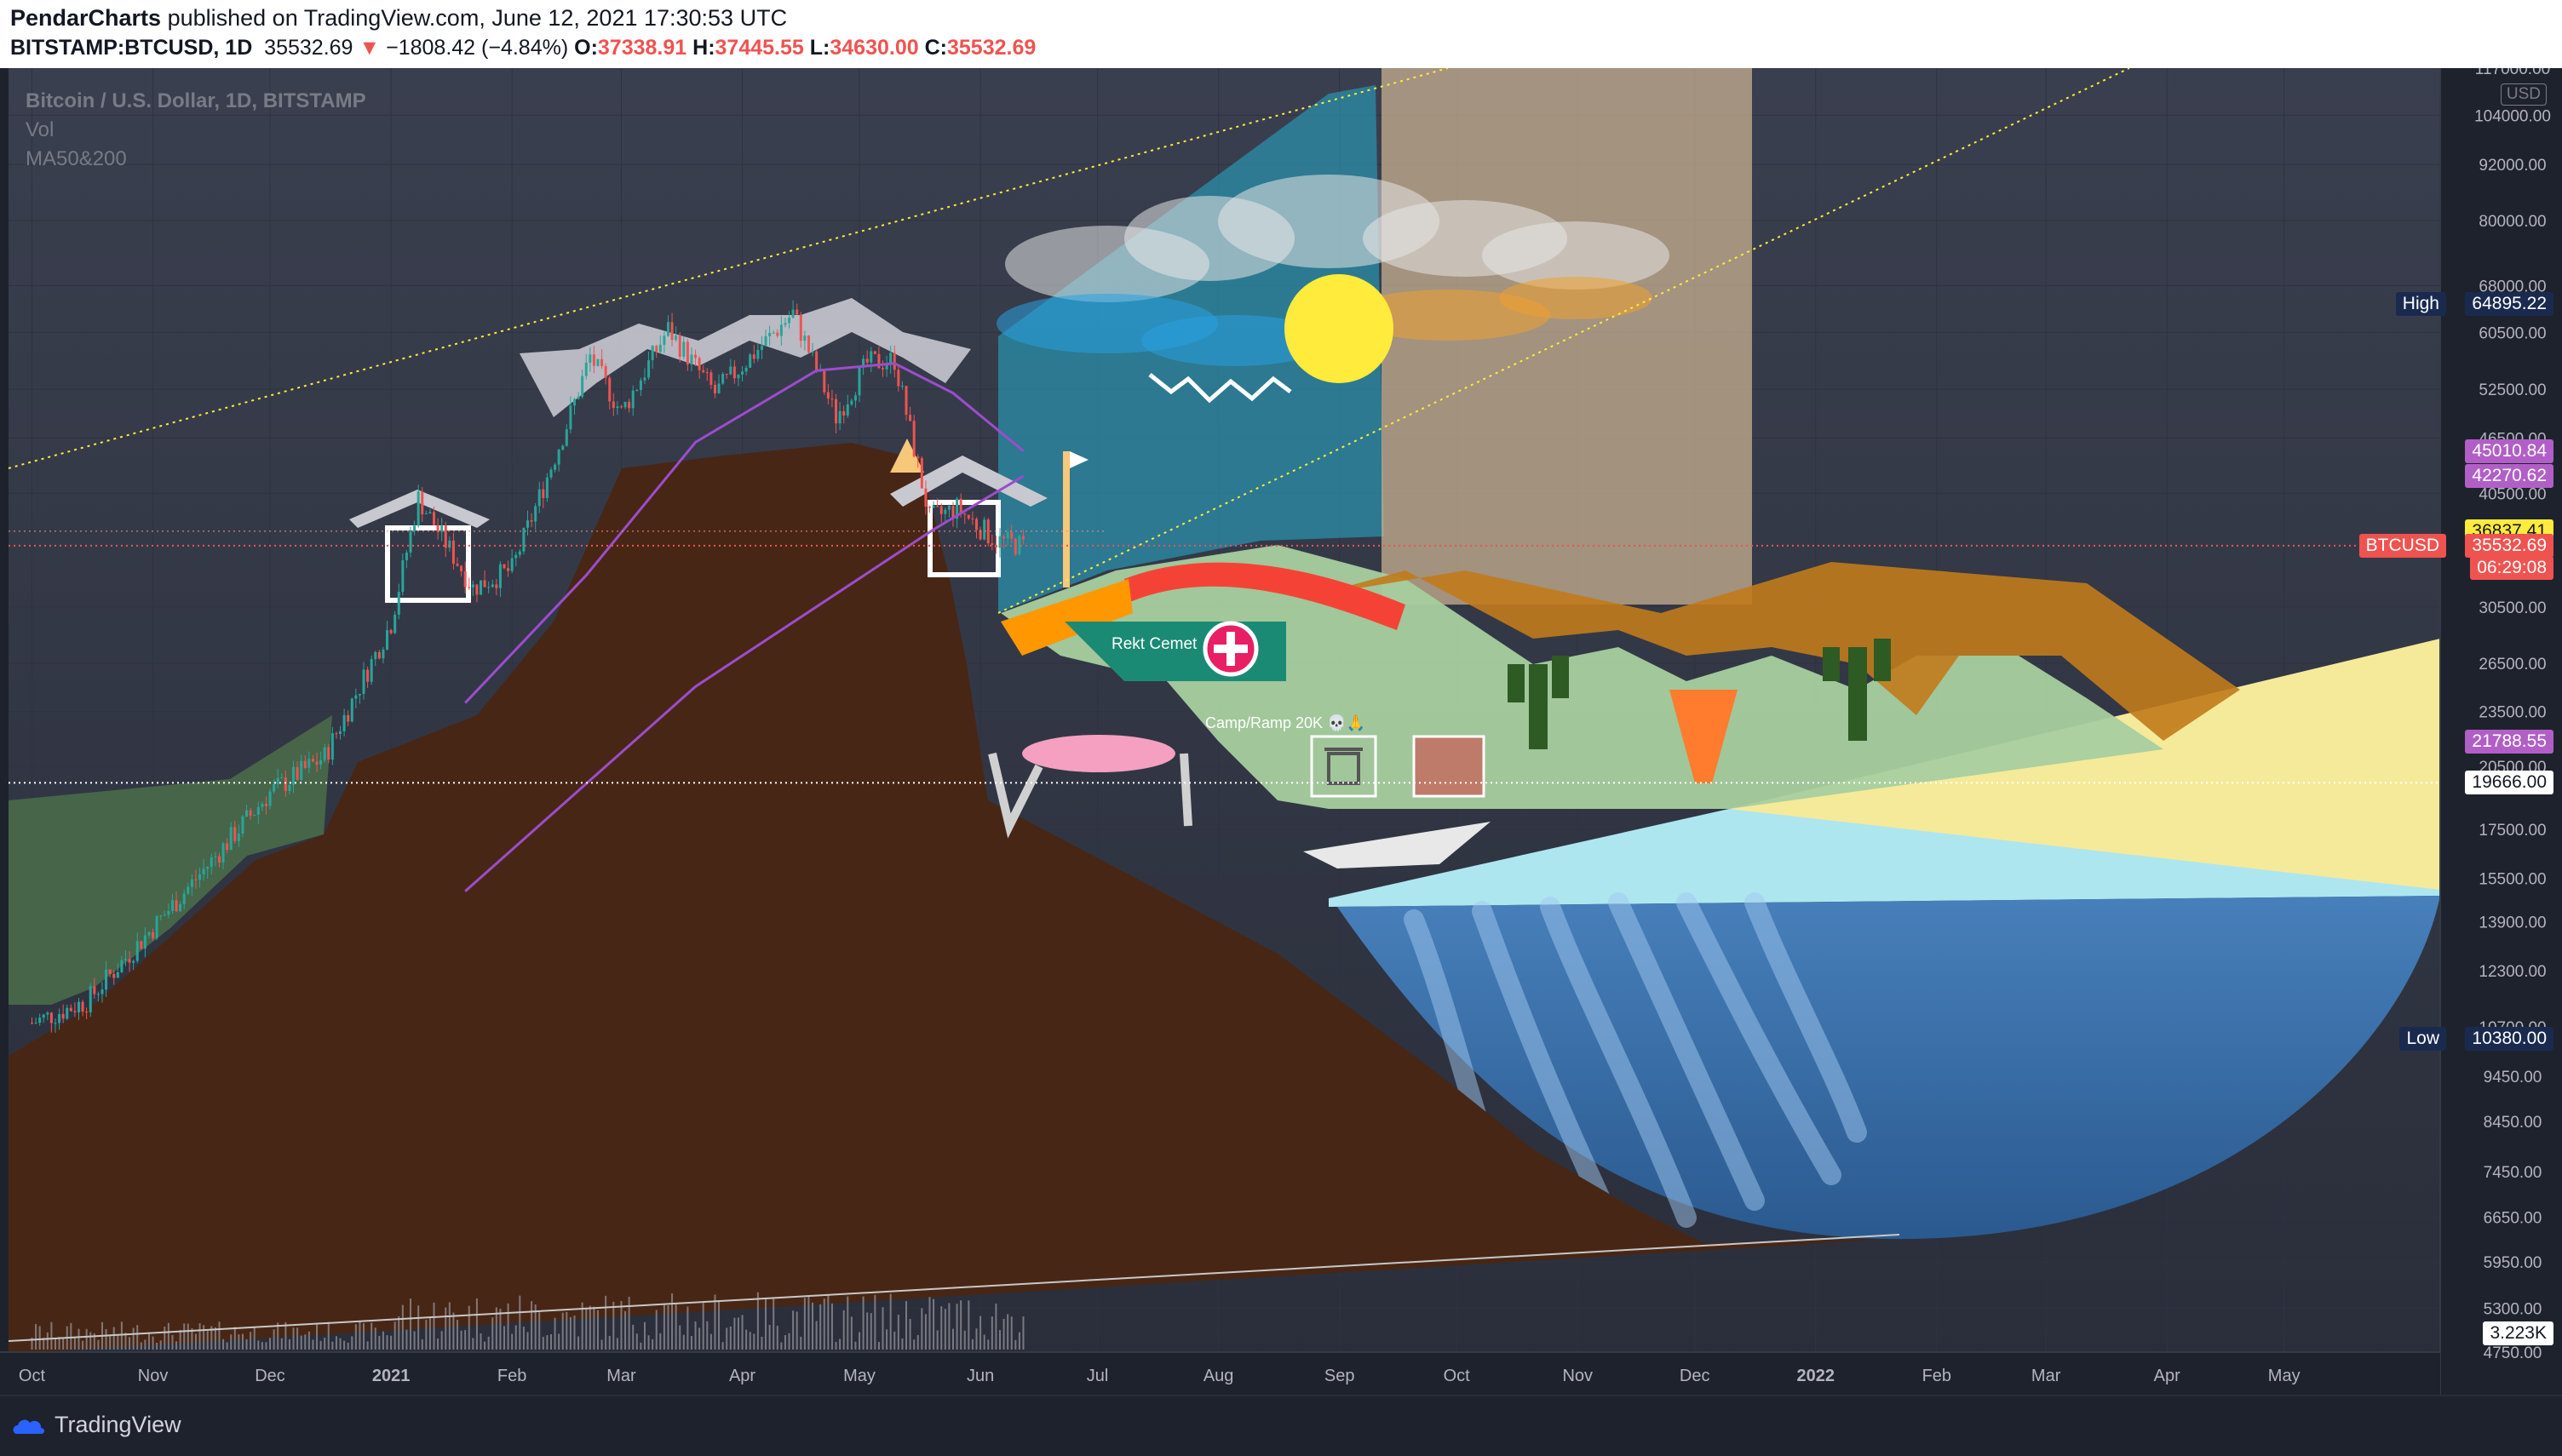  I want to click on x-tick-label: Jul, so click(1098, 1376).